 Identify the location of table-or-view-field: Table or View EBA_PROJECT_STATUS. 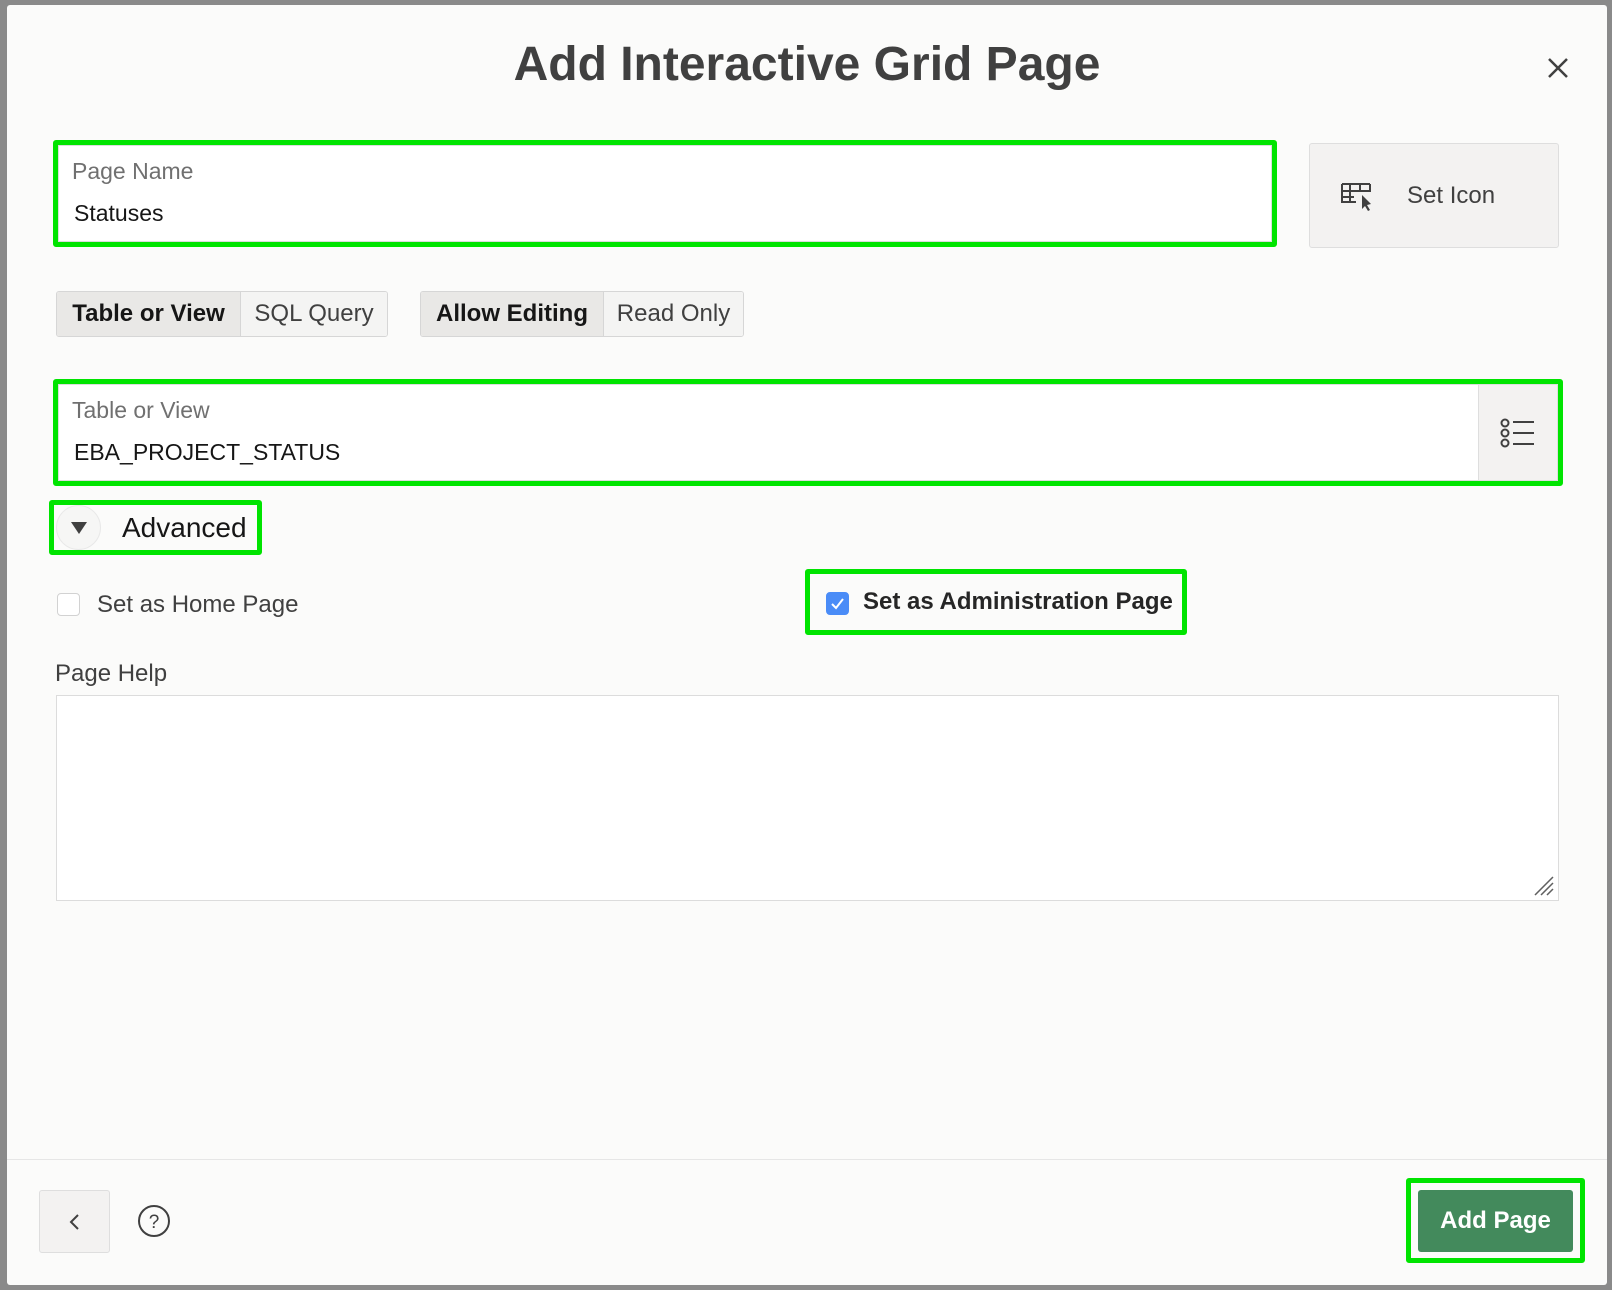
(768, 432).